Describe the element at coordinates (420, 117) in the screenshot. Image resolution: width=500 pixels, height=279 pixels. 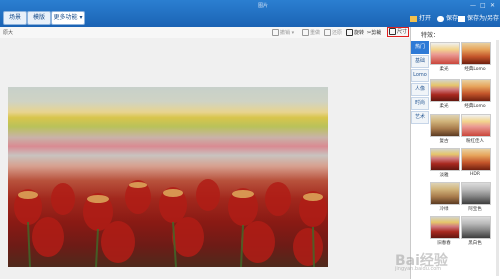
I see `category-tab-art: 艺术` at that location.